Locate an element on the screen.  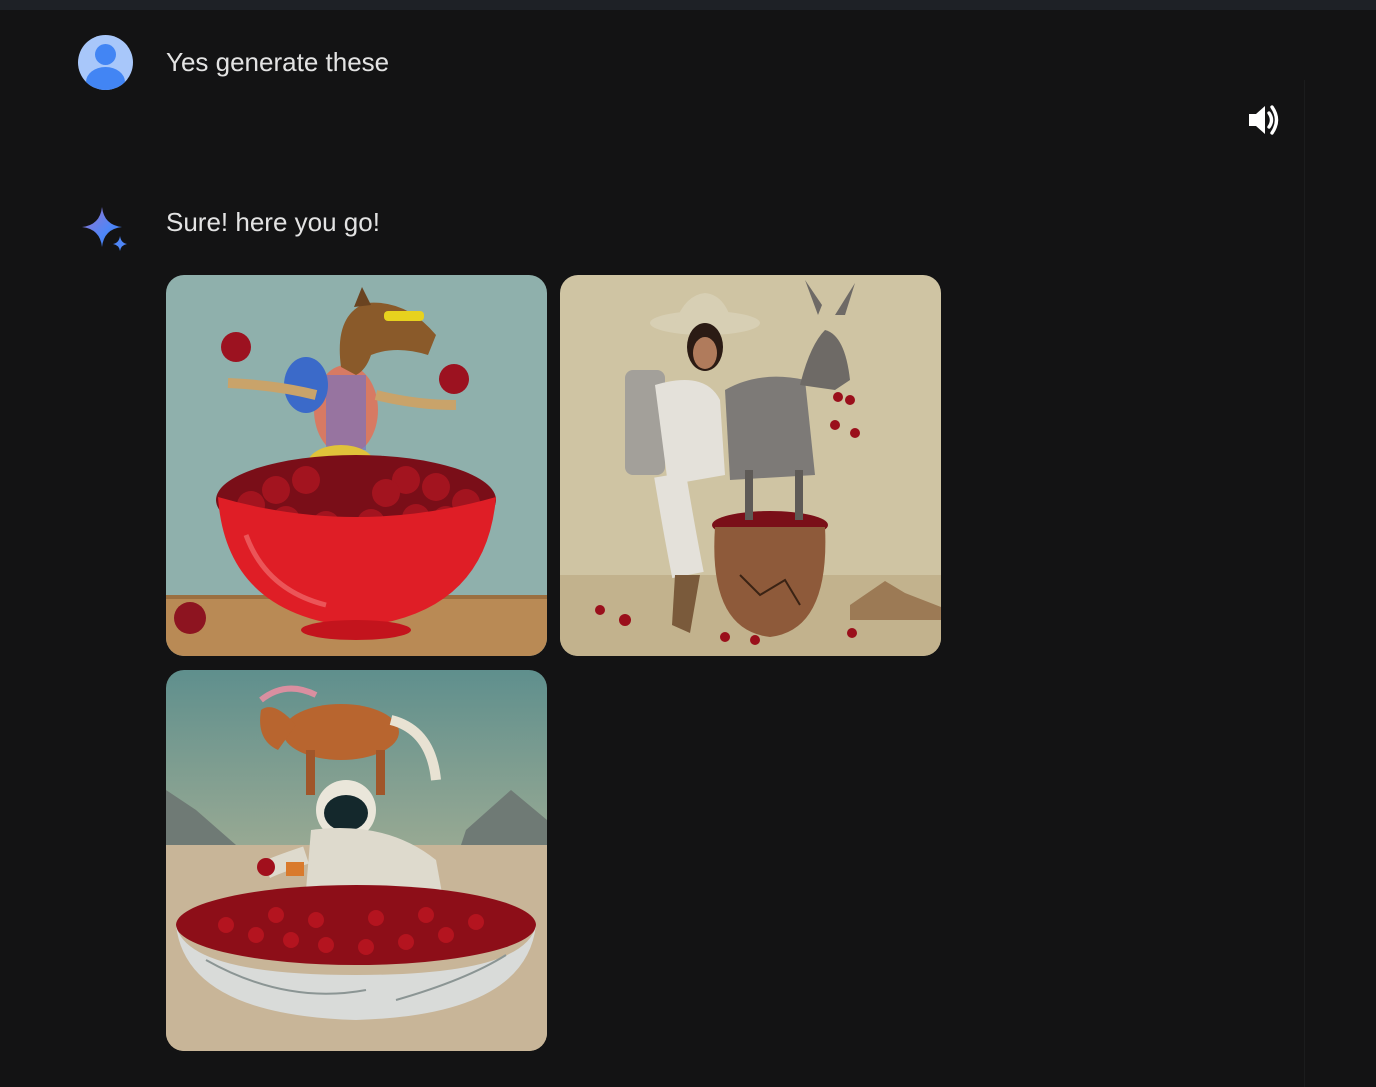
user-message: Yes generate these is located at coordinates (278, 62).